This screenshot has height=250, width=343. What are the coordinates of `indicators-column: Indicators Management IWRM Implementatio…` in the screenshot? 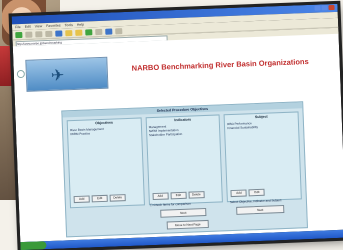 It's located at (184, 160).